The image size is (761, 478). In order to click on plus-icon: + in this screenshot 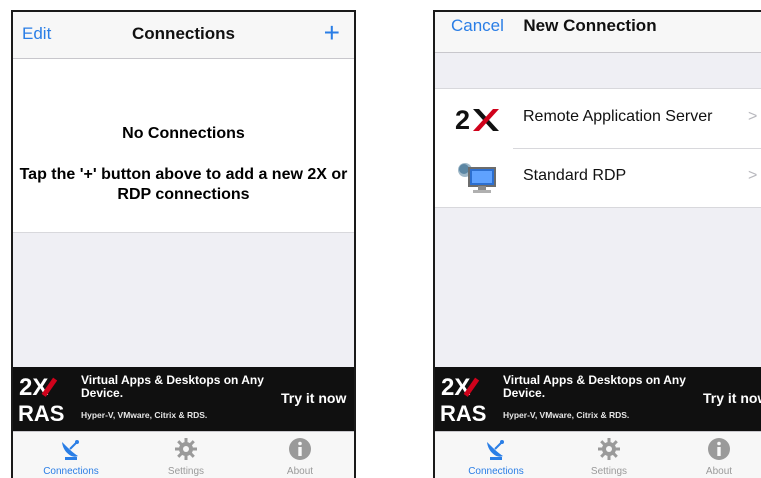, I will do `click(331, 32)`.